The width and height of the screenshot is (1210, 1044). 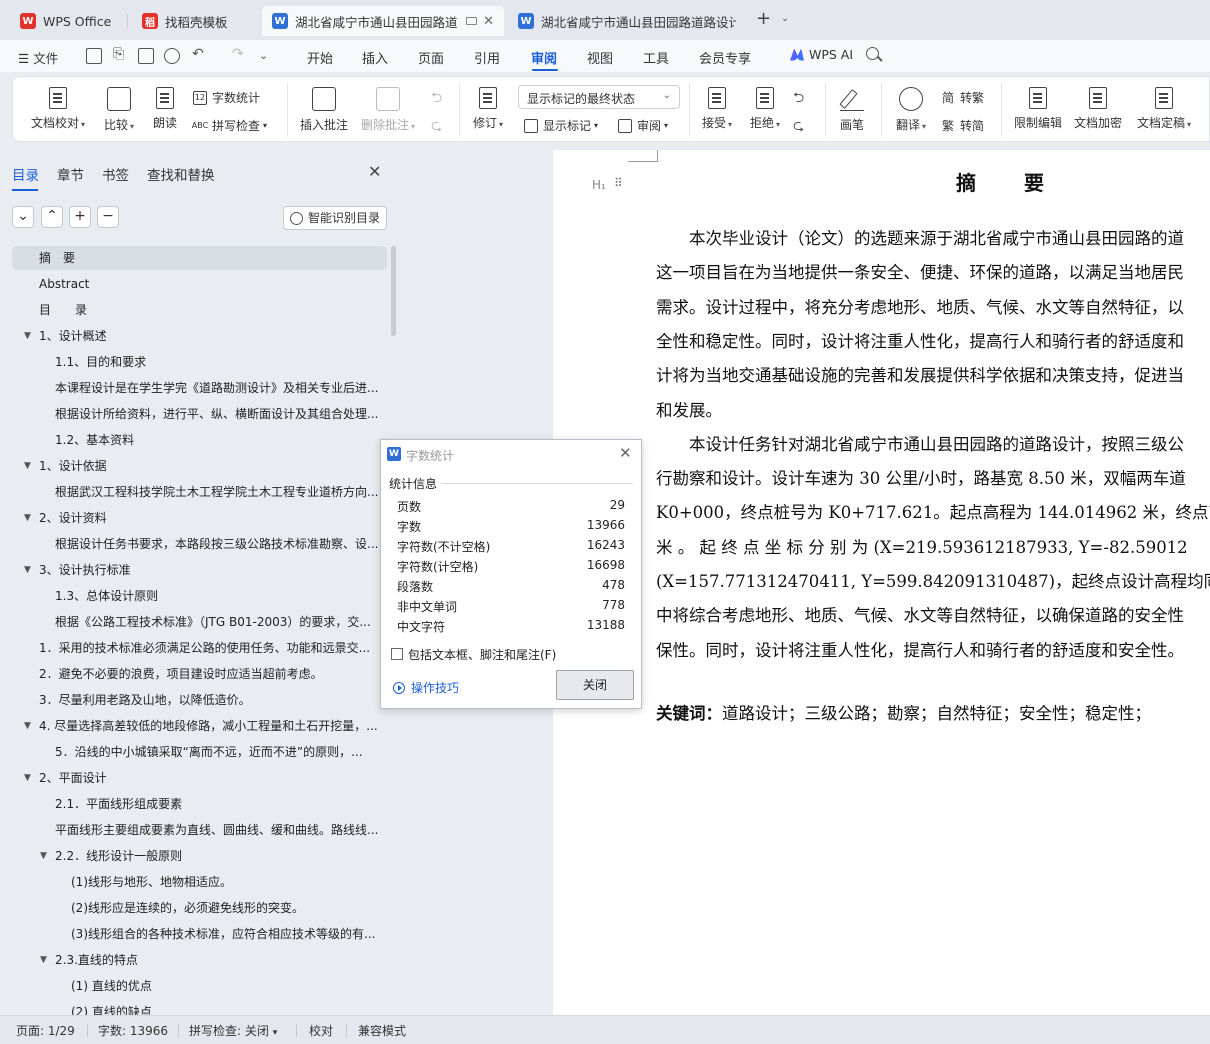 I want to click on show-markup-button: 显示标记 ▾, so click(x=561, y=125).